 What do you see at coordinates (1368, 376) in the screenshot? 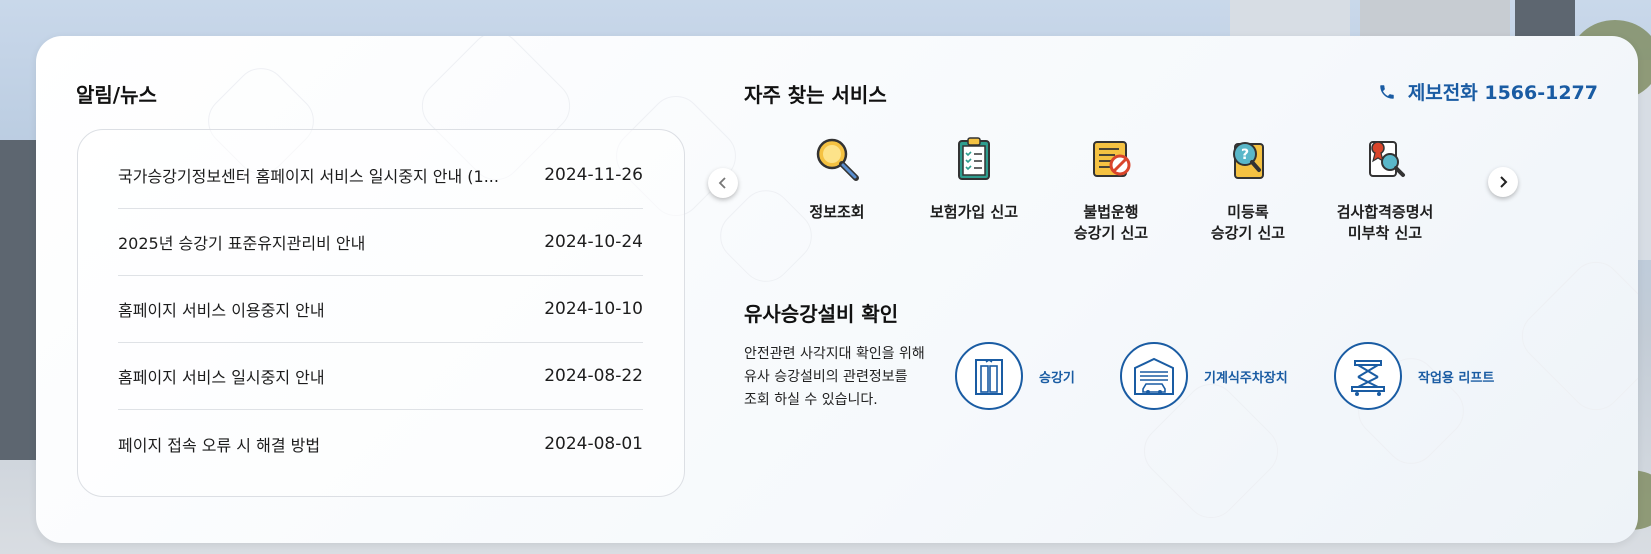
I see `scissor-lift-icon` at bounding box center [1368, 376].